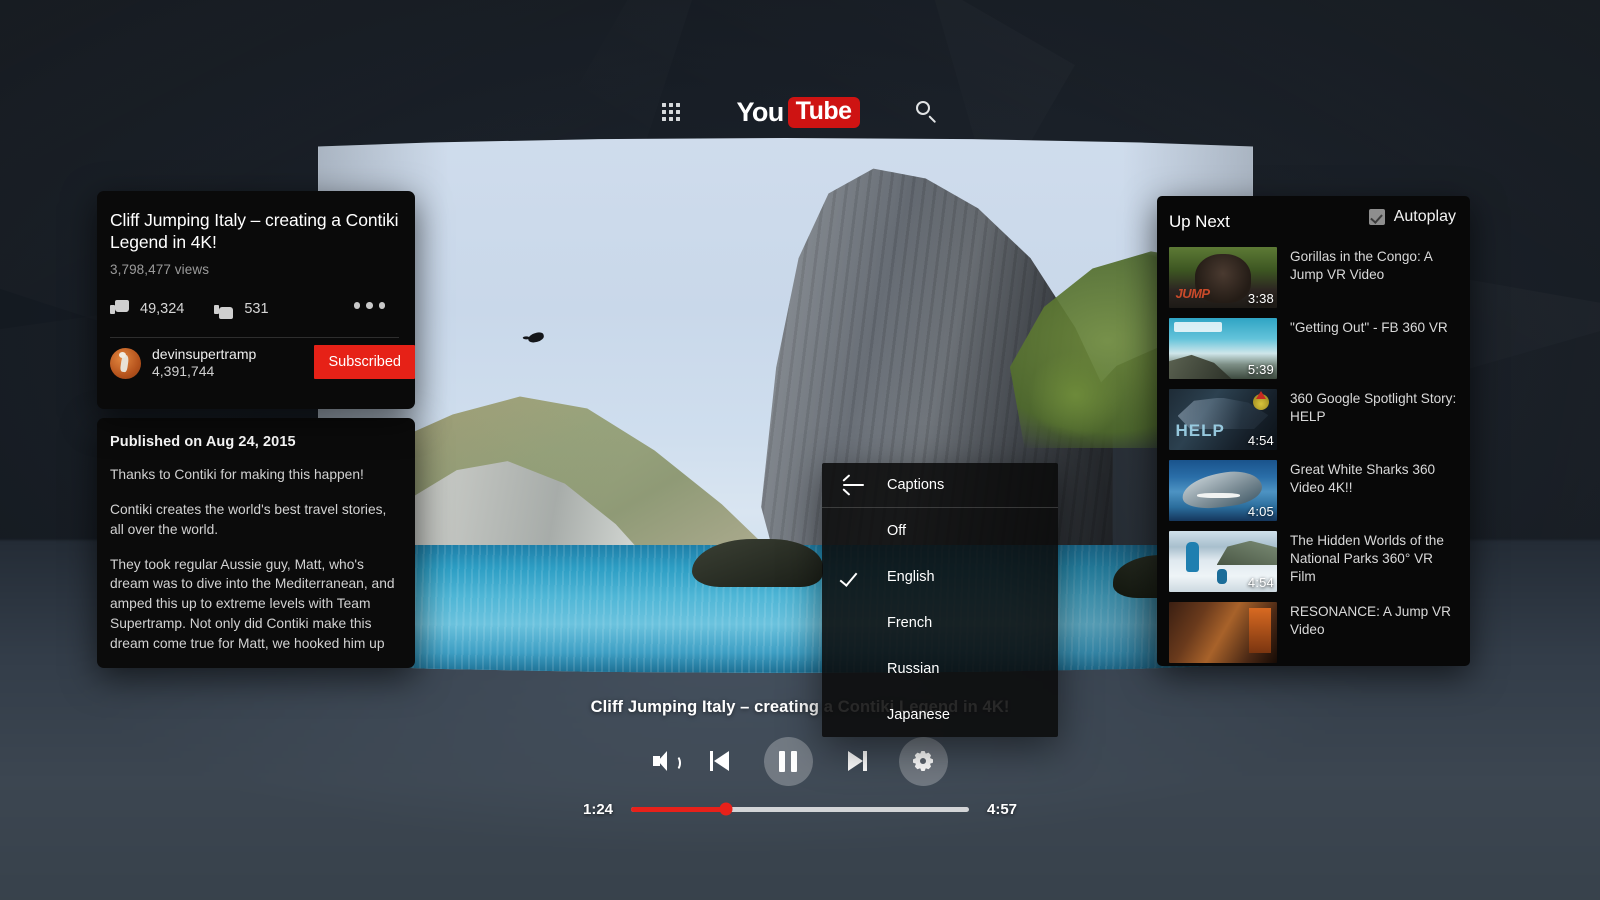  I want to click on previous-button, so click(720, 761).